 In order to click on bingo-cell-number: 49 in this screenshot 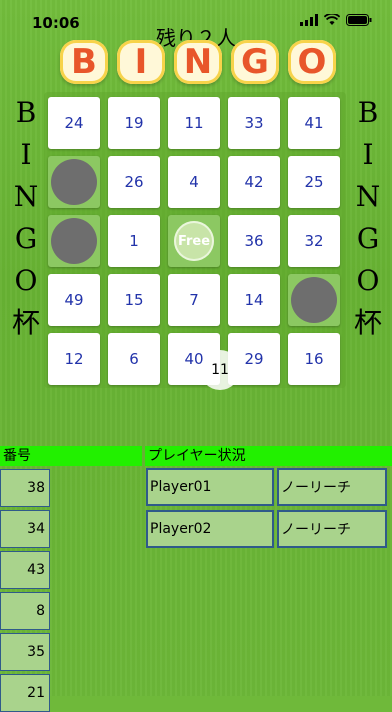, I will do `click(74, 300)`.